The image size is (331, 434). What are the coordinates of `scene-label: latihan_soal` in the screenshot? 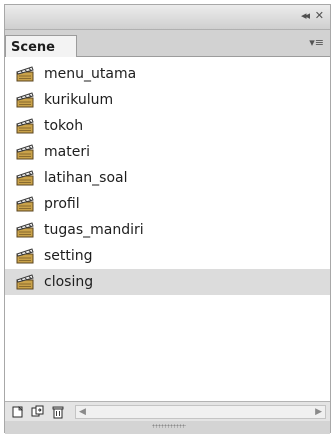 It's located at (86, 178).